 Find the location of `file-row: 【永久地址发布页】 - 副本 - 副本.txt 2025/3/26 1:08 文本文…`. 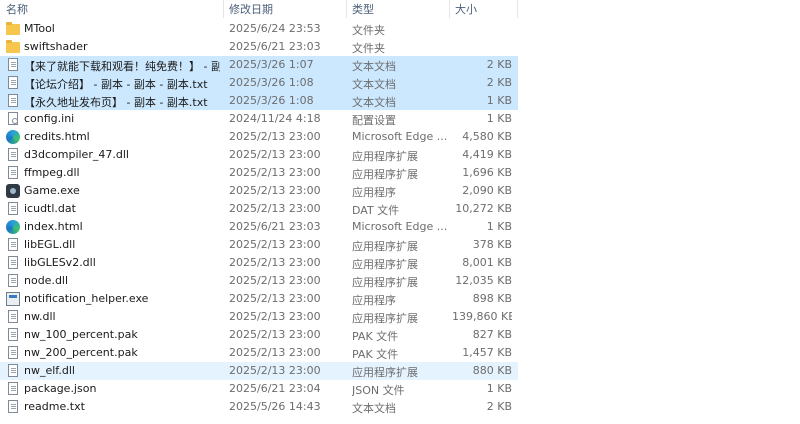

file-row: 【永久地址发布页】 - 副本 - 副本.txt 2025/3/26 1:08 文本文… is located at coordinates (400, 101).